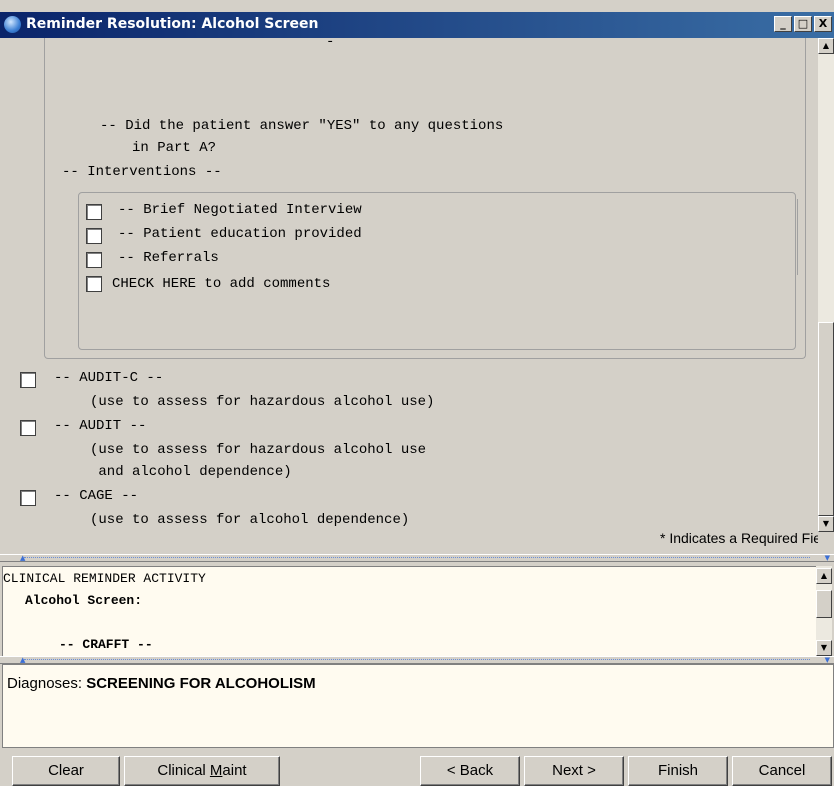  What do you see at coordinates (783, 24) in the screenshot?
I see `minimize-button: _` at bounding box center [783, 24].